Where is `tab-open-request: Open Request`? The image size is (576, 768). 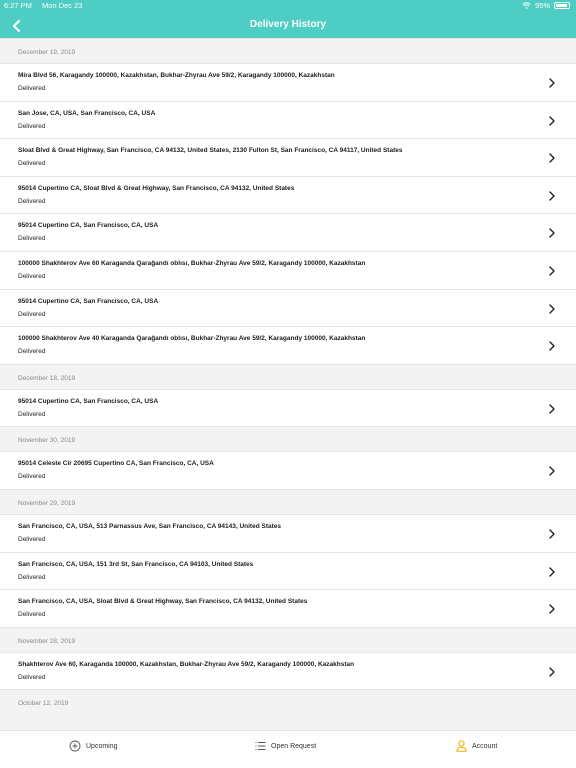
tab-open-request: Open Request is located at coordinates (285, 746).